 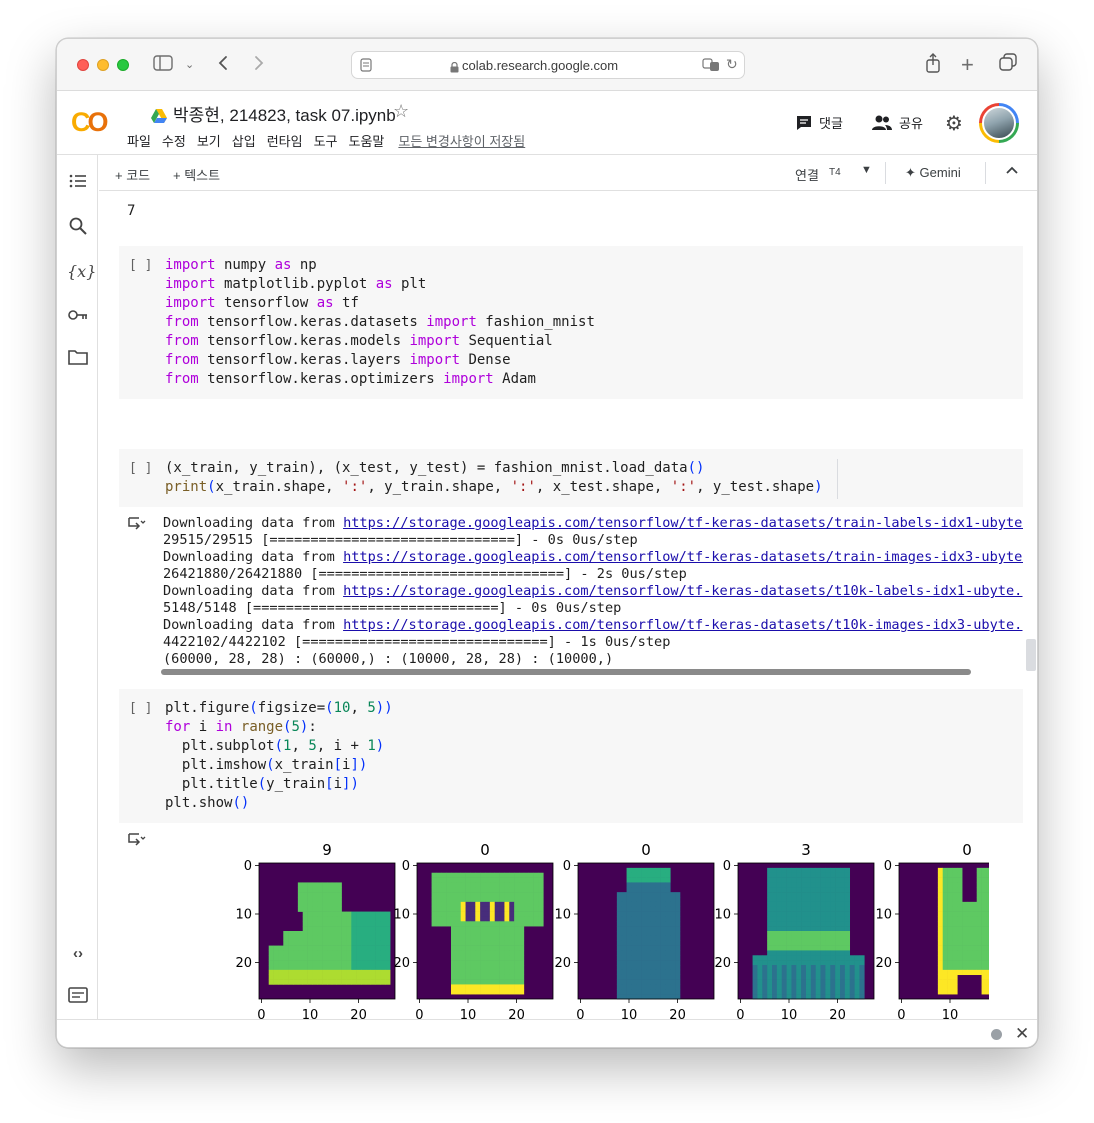 What do you see at coordinates (123, 65) in the screenshot?
I see `zoom-window-button` at bounding box center [123, 65].